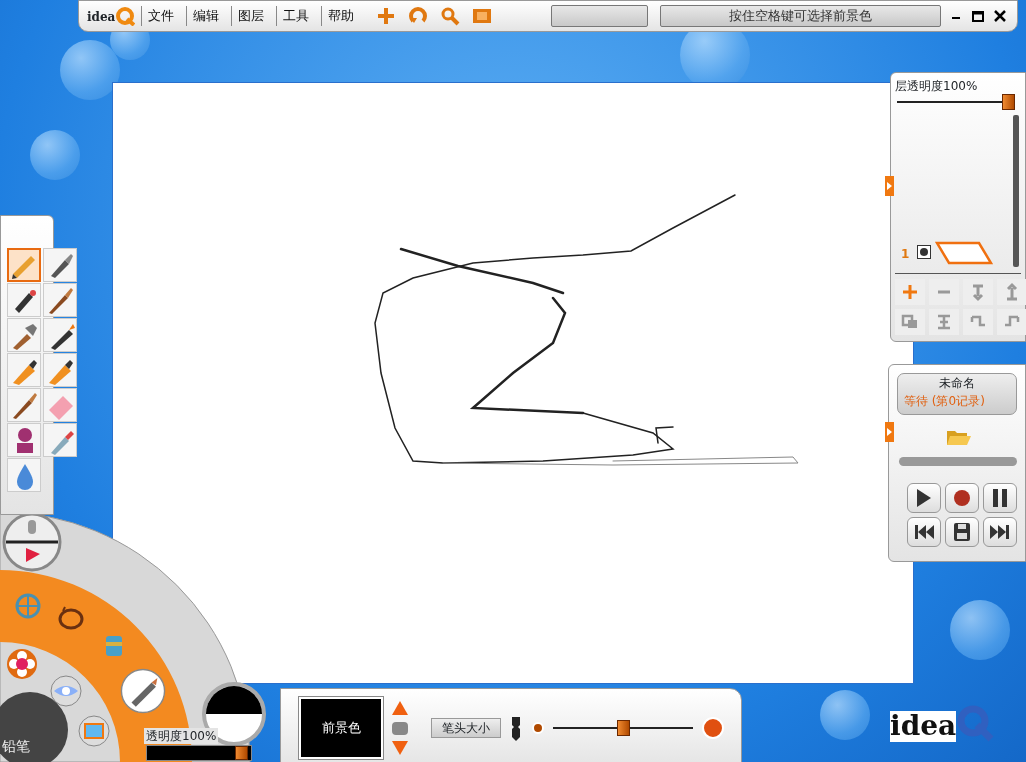 The width and height of the screenshot is (1026, 762). Describe the element at coordinates (962, 532) in the screenshot. I see `save-icon` at that location.